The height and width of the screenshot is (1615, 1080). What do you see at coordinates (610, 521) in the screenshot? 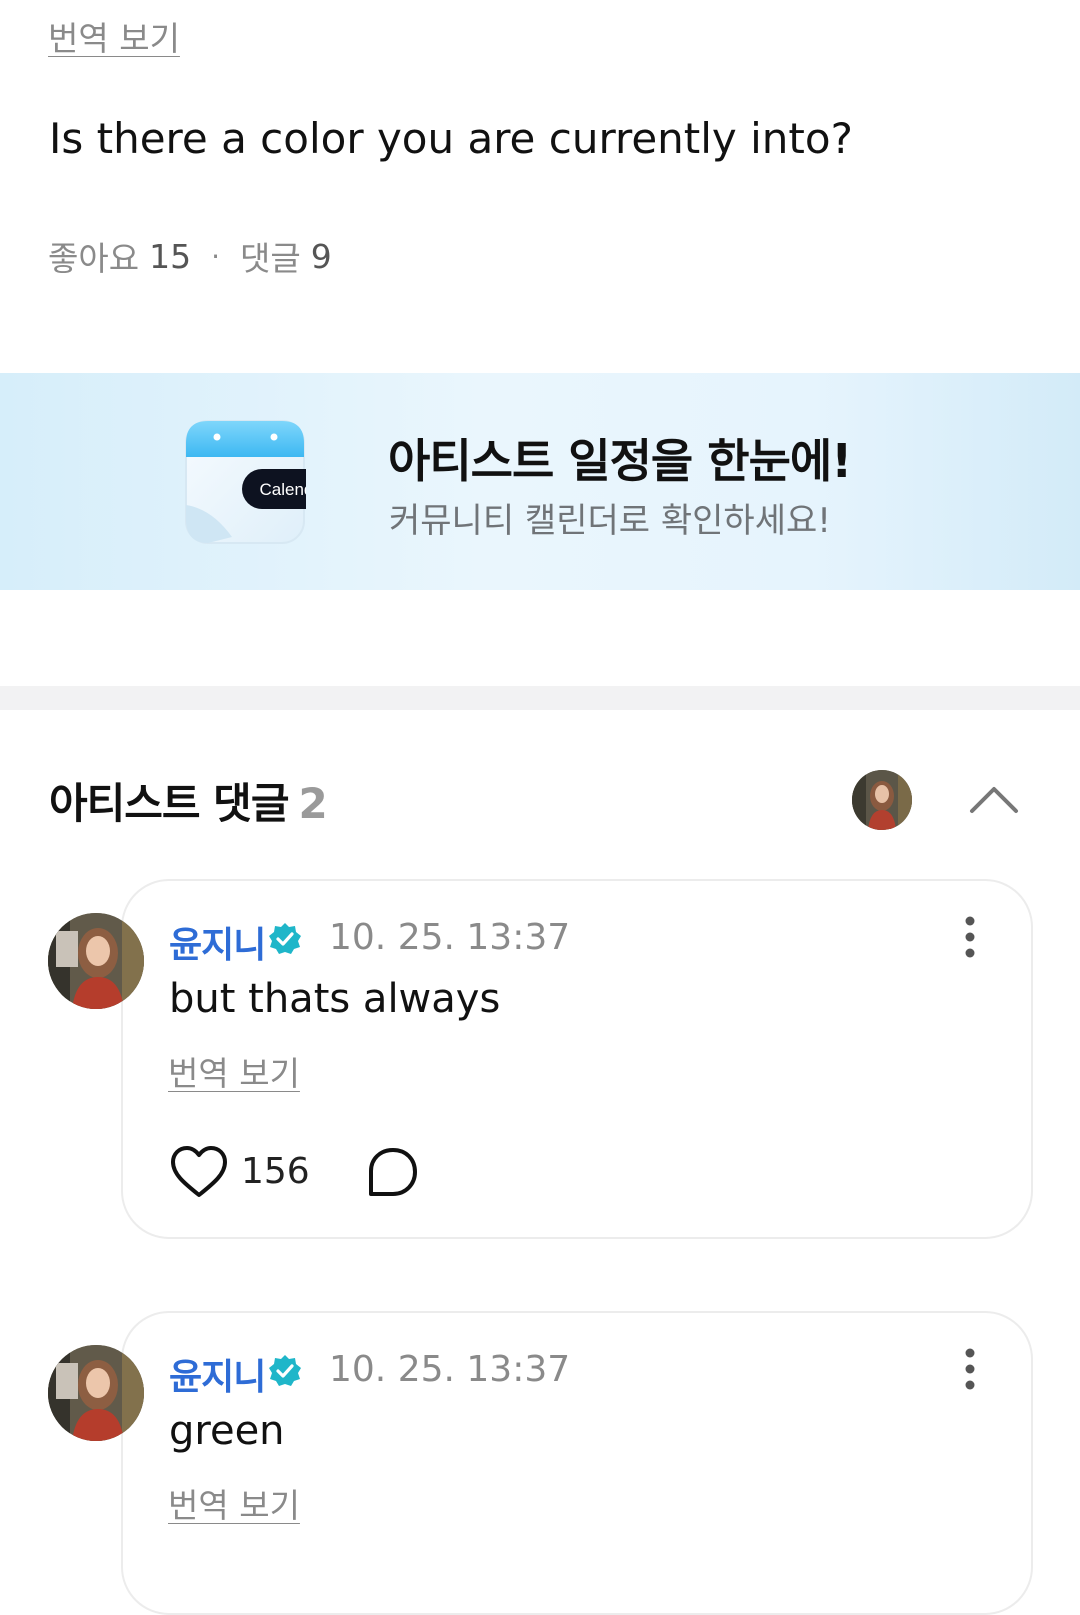
I see `banner-subtitle: 커뮤니티 캘린더로 확인하세요!` at bounding box center [610, 521].